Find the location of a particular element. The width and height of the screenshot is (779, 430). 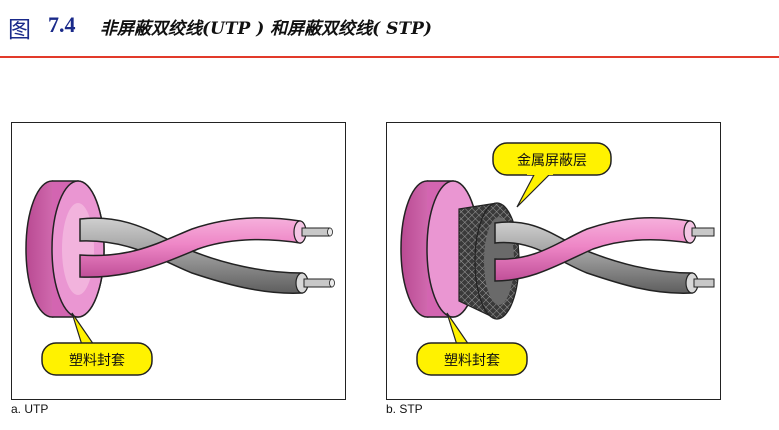

utp-jacket is located at coordinates (65, 249).